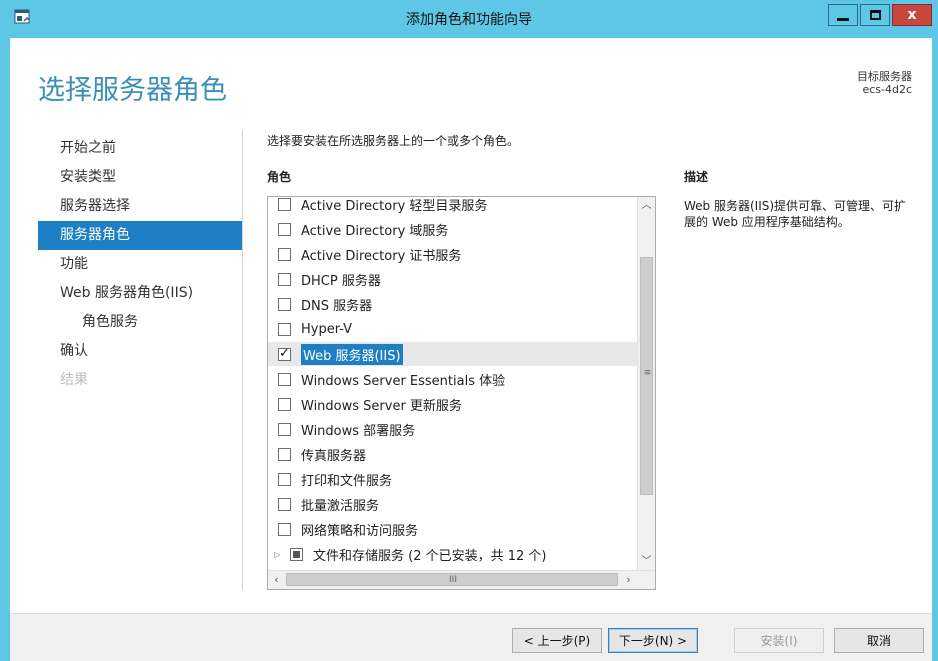  Describe the element at coordinates (280, 554) in the screenshot. I see `expand-arrow-icon: ▷` at that location.